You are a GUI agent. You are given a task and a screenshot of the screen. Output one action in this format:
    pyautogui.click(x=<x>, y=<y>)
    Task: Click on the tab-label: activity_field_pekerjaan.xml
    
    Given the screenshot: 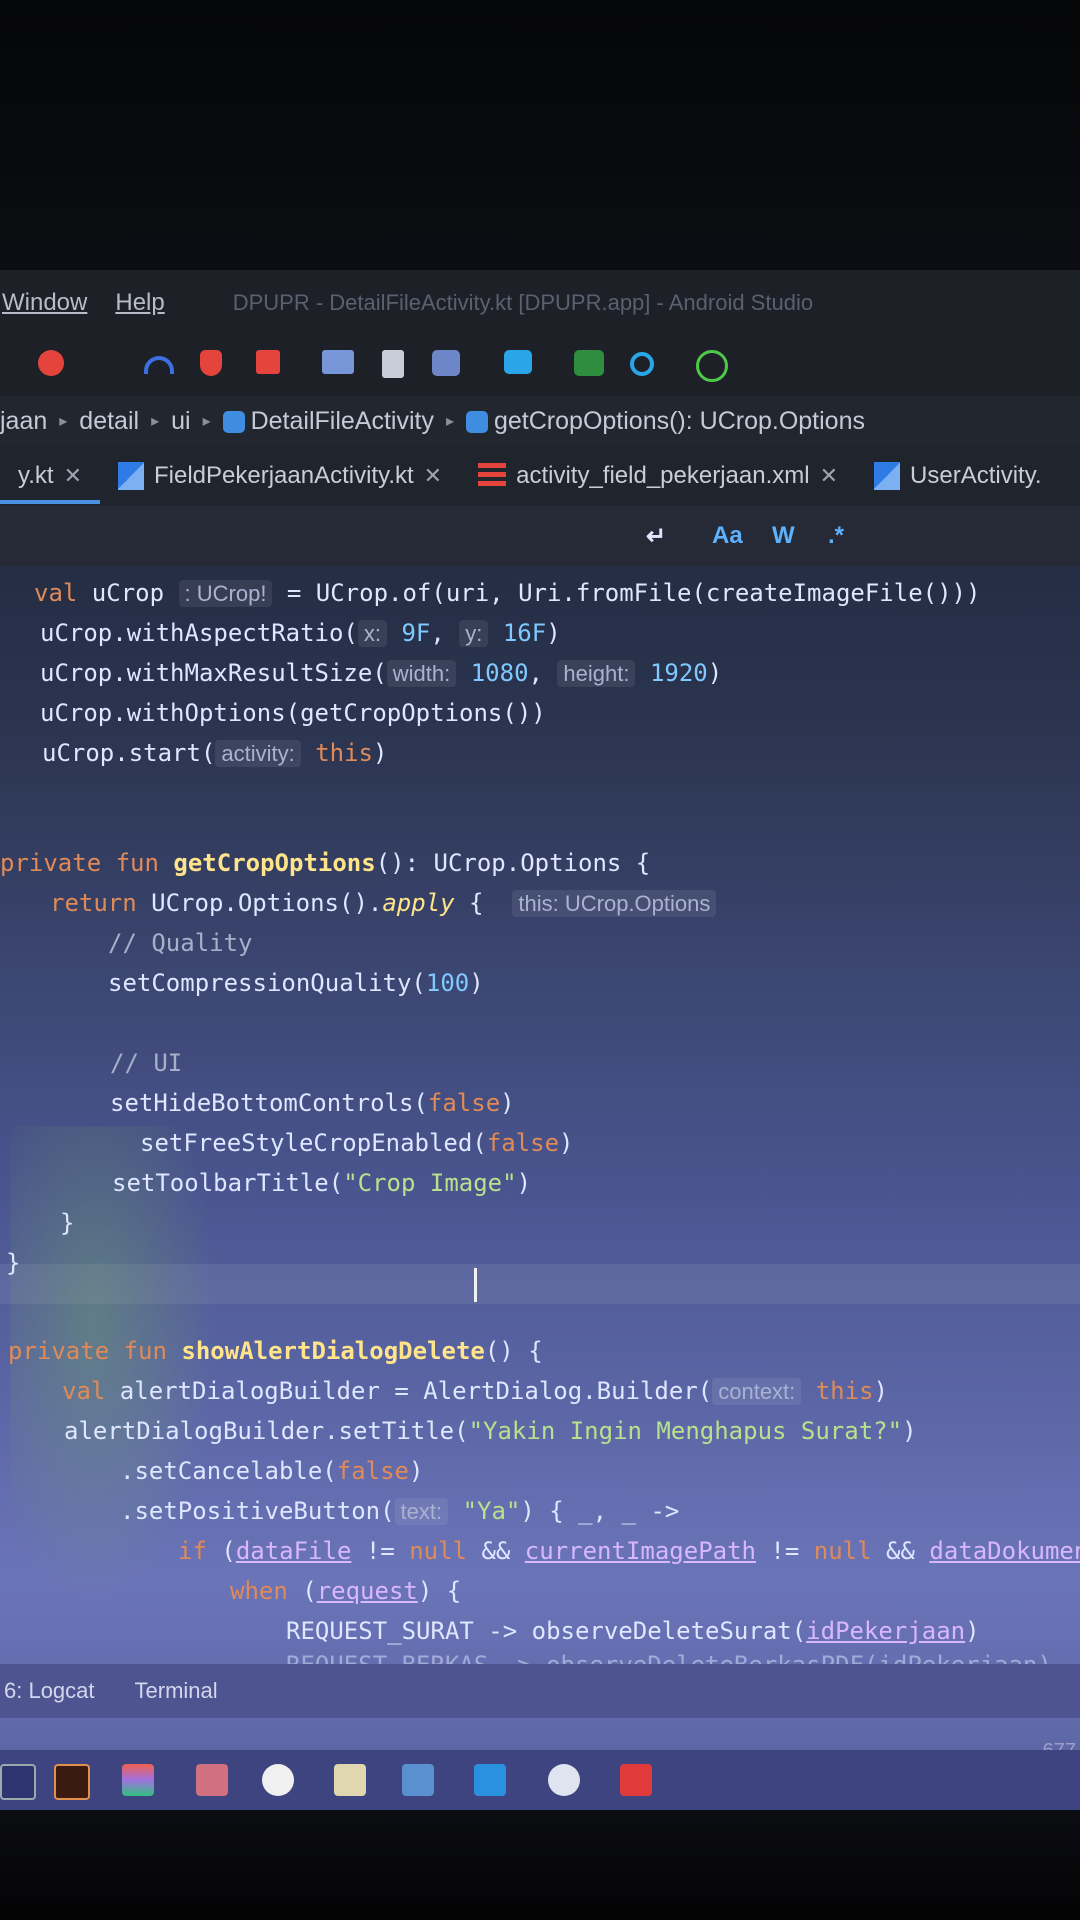 What is the action you would take?
    pyautogui.click(x=663, y=475)
    